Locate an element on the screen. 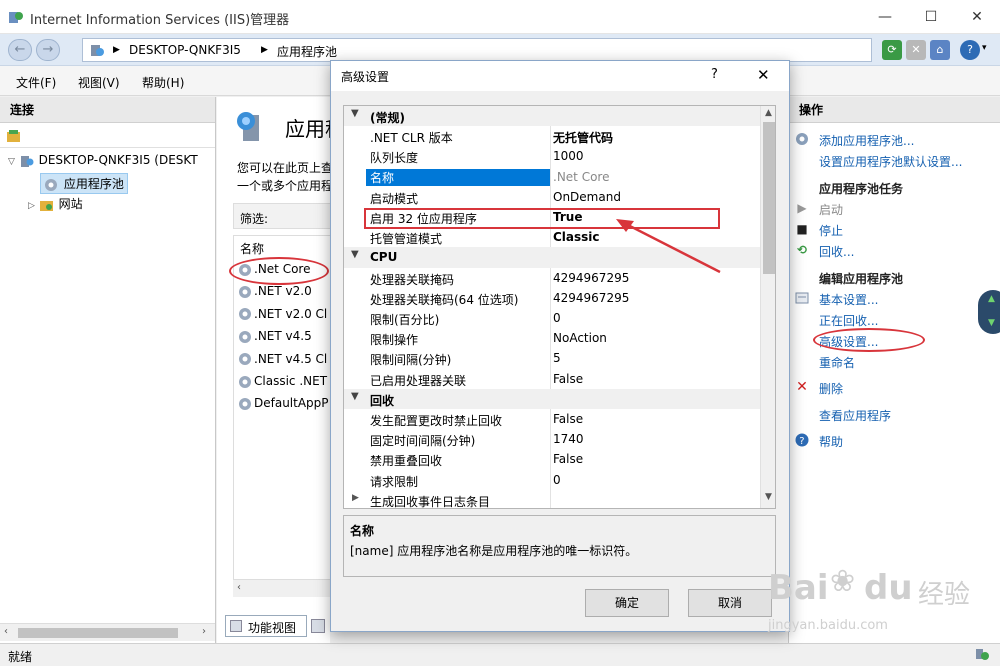 The image size is (1000, 666). list-item: .NET v2.0 Cl is located at coordinates (282, 314).